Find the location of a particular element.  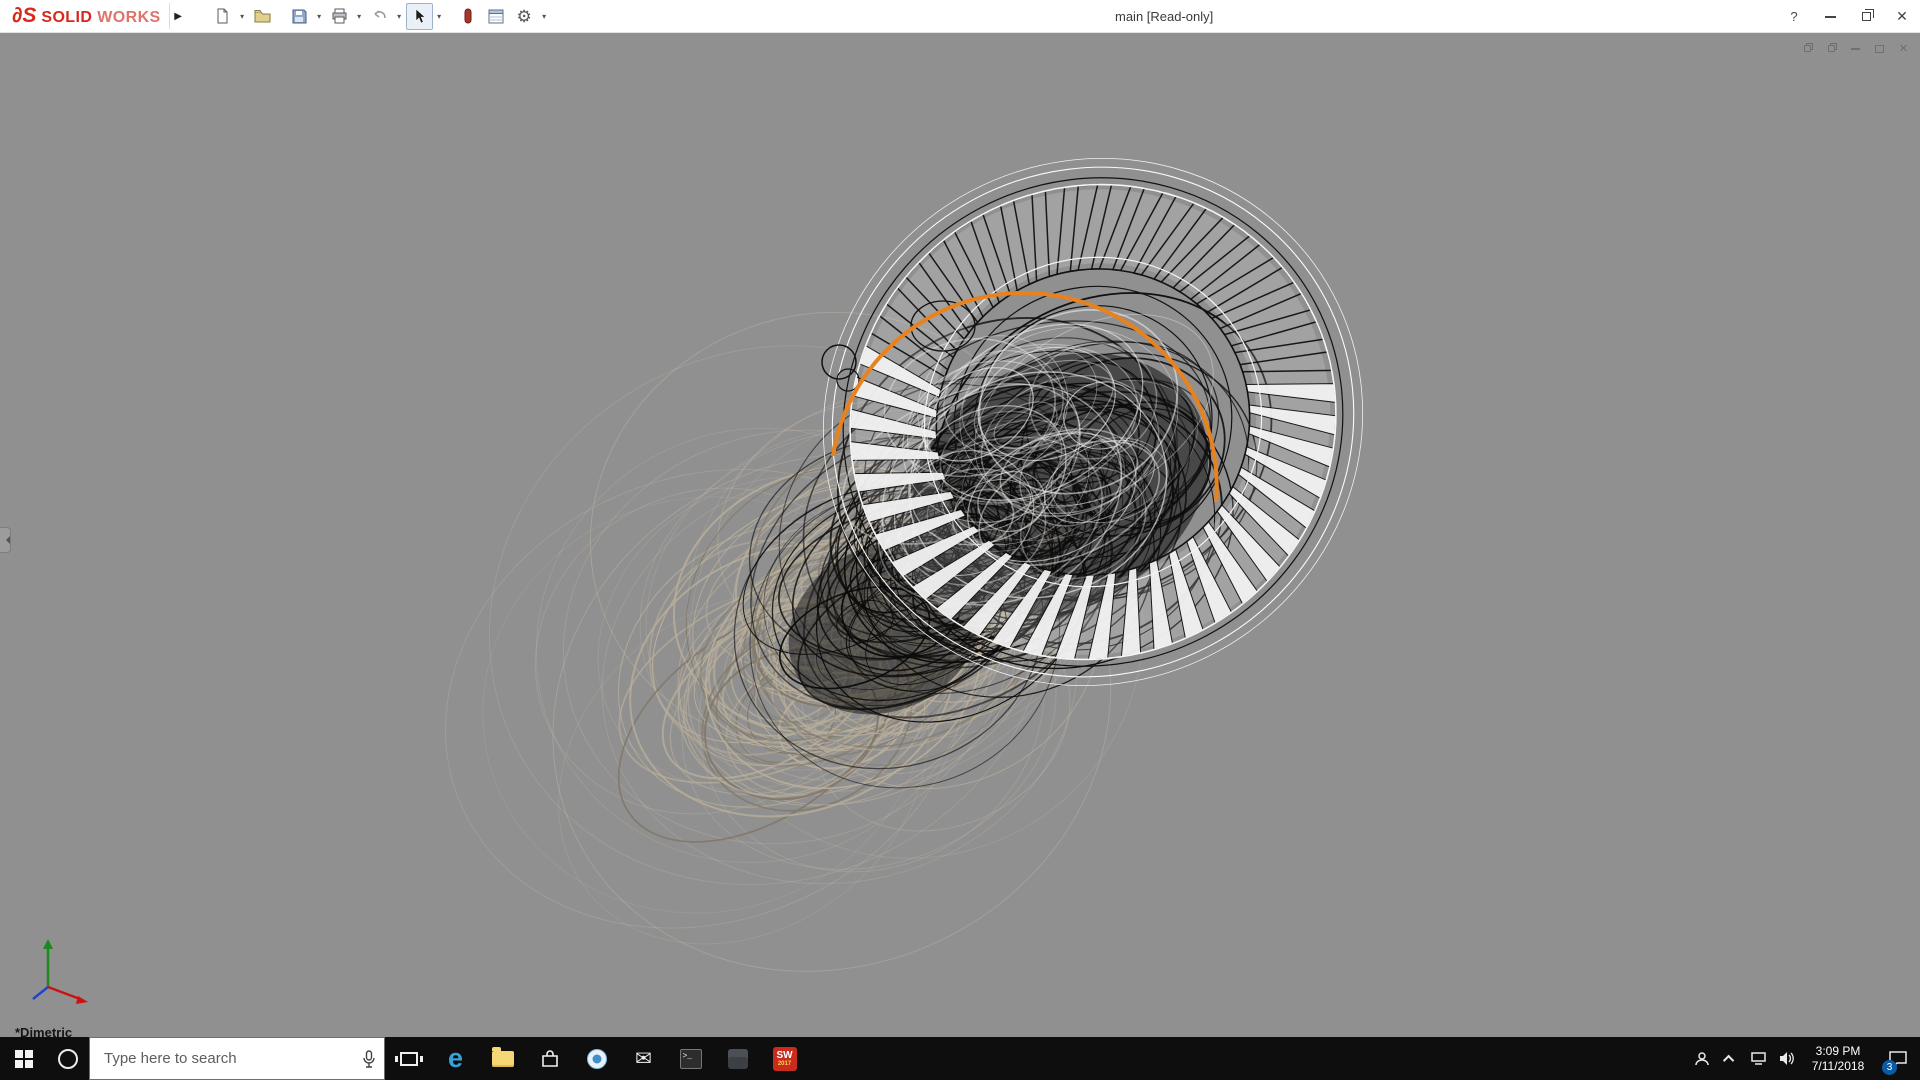

file-explorer-button is located at coordinates (502, 1058).